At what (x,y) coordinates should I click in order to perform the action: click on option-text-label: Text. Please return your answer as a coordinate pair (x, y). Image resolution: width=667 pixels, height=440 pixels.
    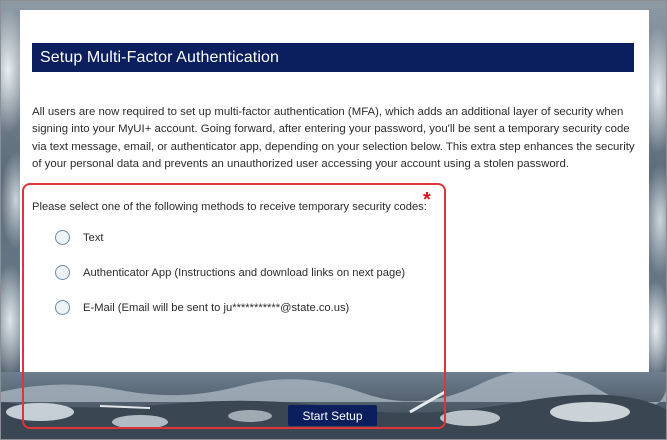
    Looking at the image, I should click on (93, 237).